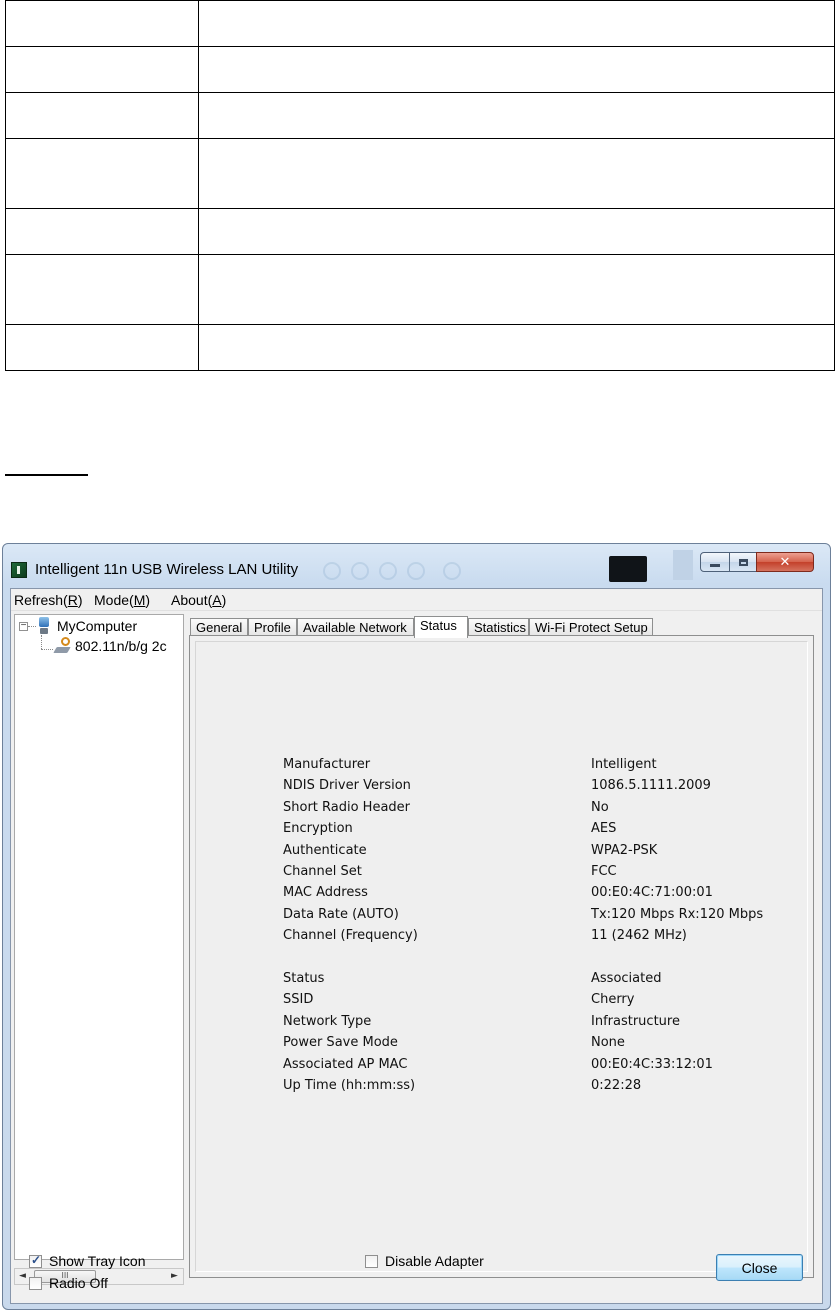  Describe the element at coordinates (22, 1276) in the screenshot. I see `scroll-left-icon: ◄` at that location.